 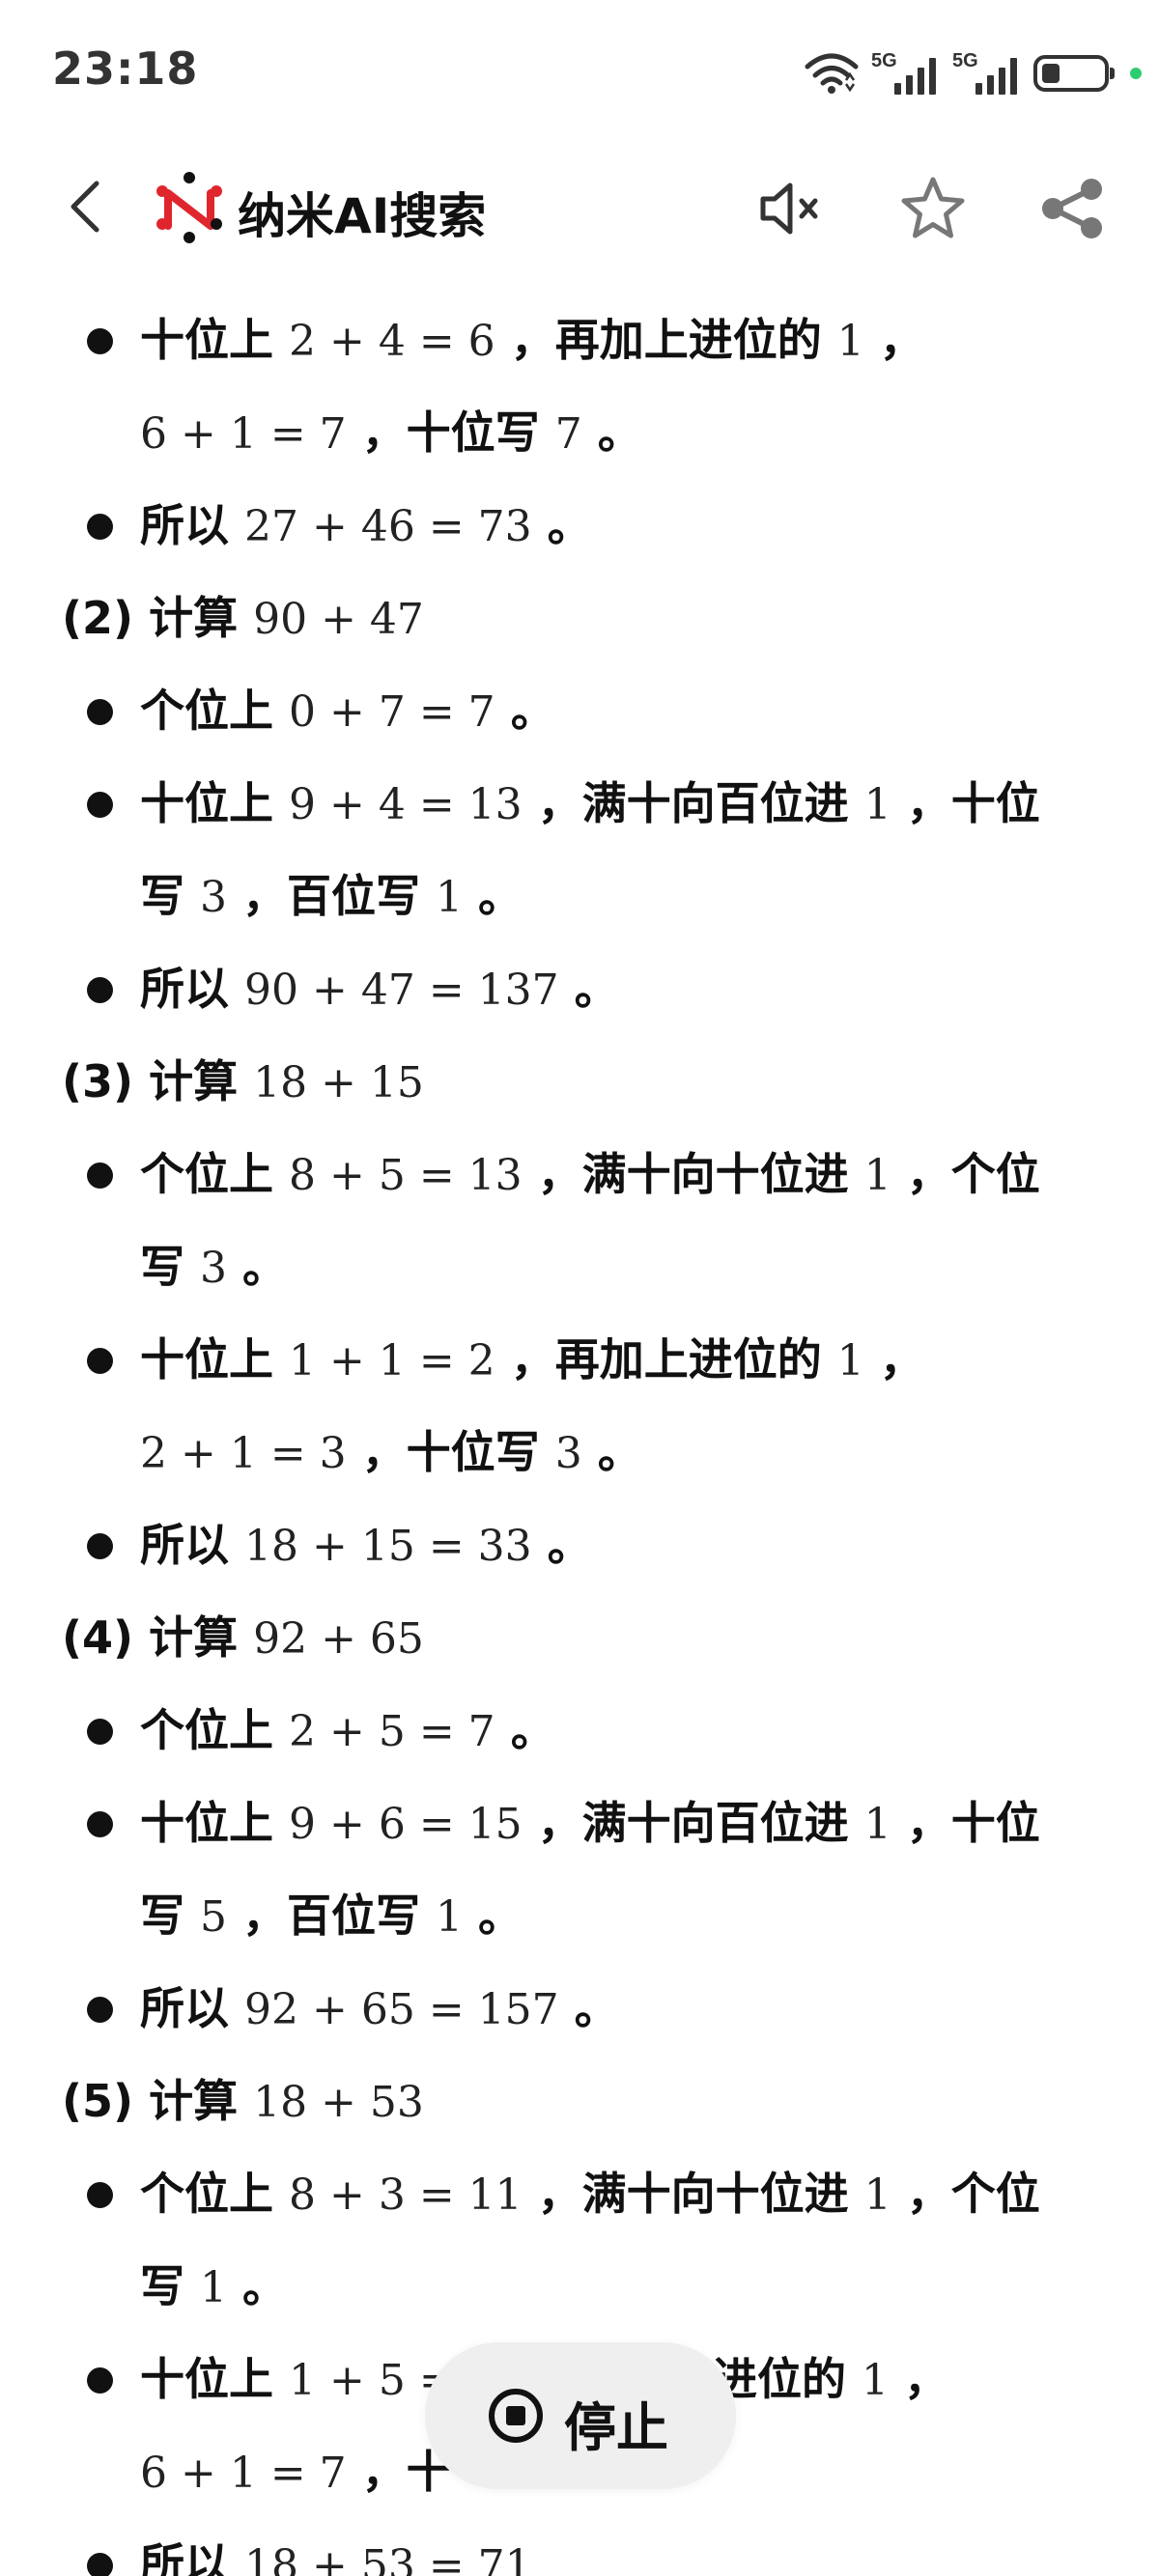 I want to click on list-item: 十位上 2 + 4 = 6 ，再加上进位的 1 ，, so click(x=579, y=340).